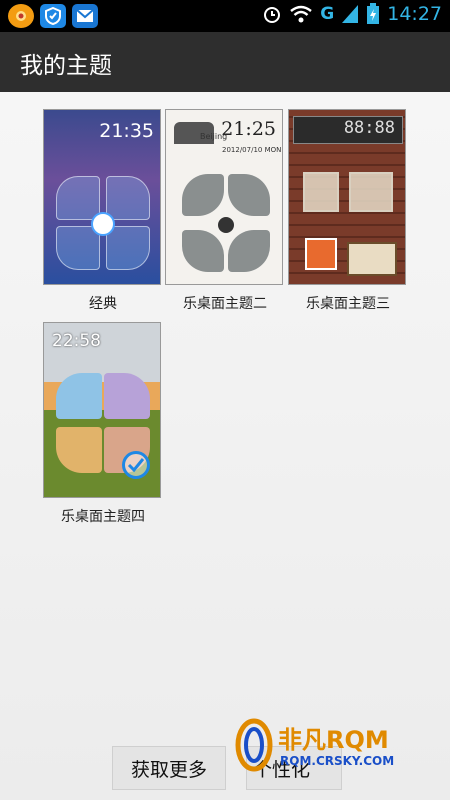 This screenshot has height=800, width=450. What do you see at coordinates (136, 465) in the screenshot?
I see `selected-check-icon` at bounding box center [136, 465].